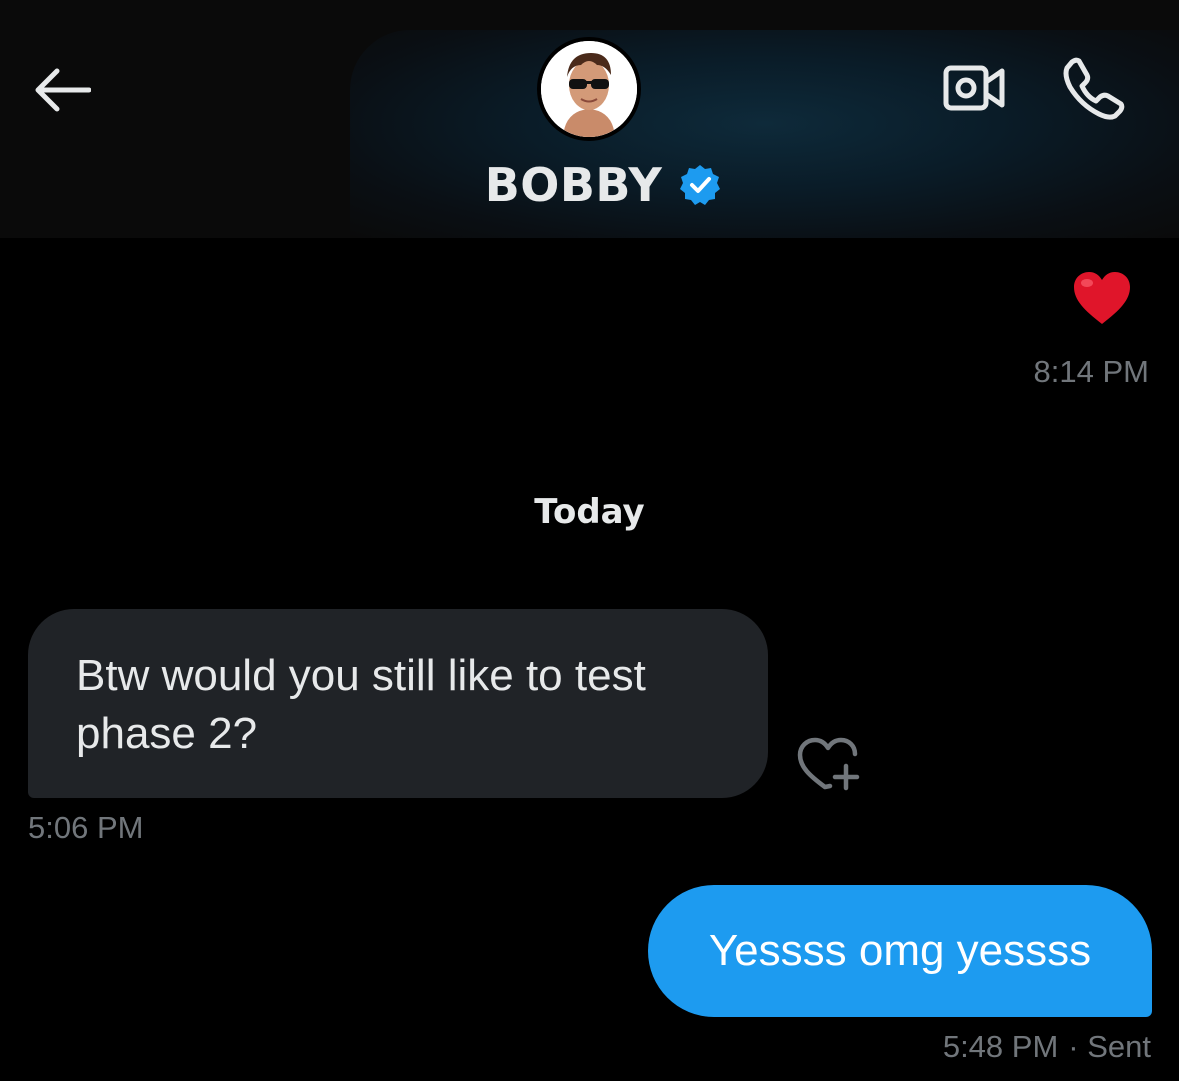  What do you see at coordinates (589, 512) in the screenshot?
I see `day-divider: Today` at bounding box center [589, 512].